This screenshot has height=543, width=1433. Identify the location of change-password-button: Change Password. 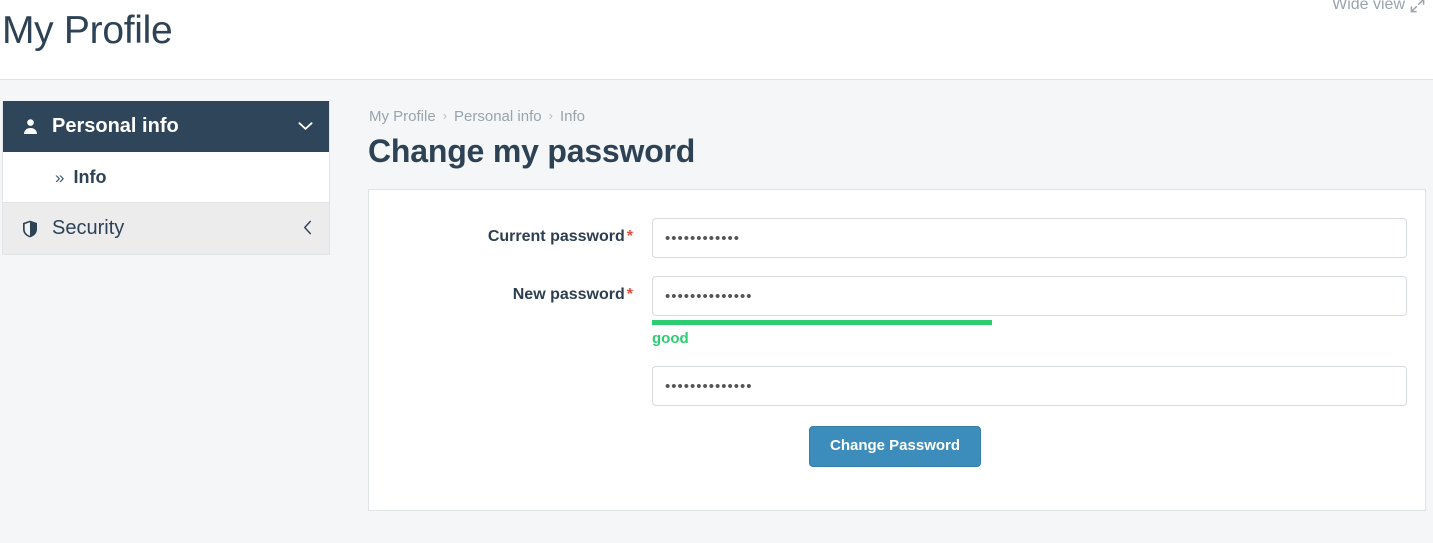
(895, 446).